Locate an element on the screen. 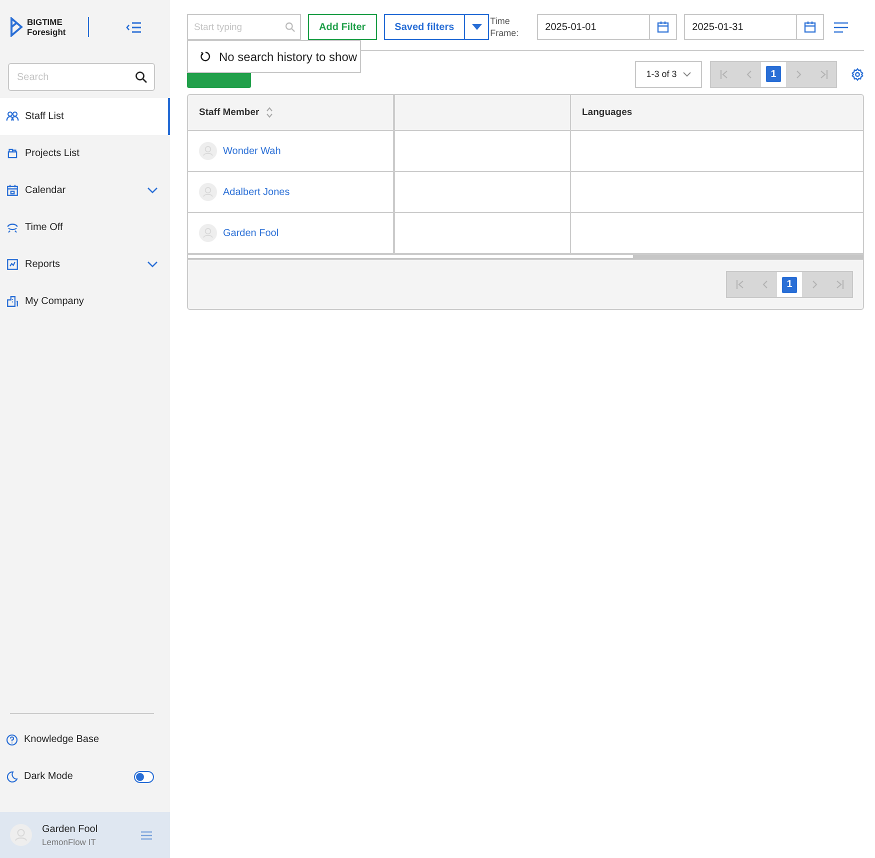 This screenshot has width=875, height=858. company-name: LemonFlow IT is located at coordinates (69, 841).